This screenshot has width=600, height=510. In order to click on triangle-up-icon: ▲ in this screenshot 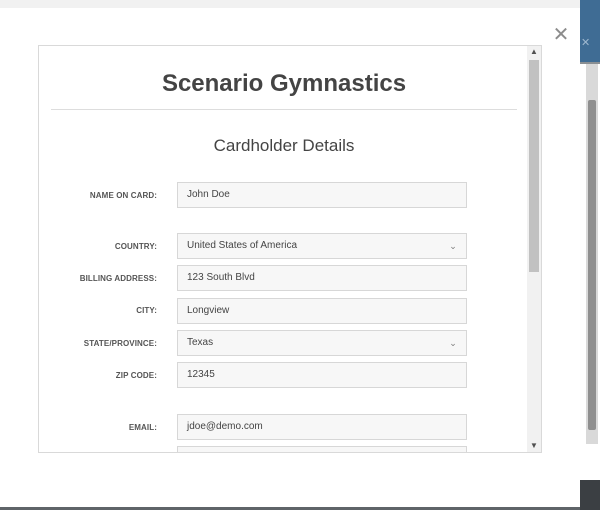, I will do `click(534, 52)`.